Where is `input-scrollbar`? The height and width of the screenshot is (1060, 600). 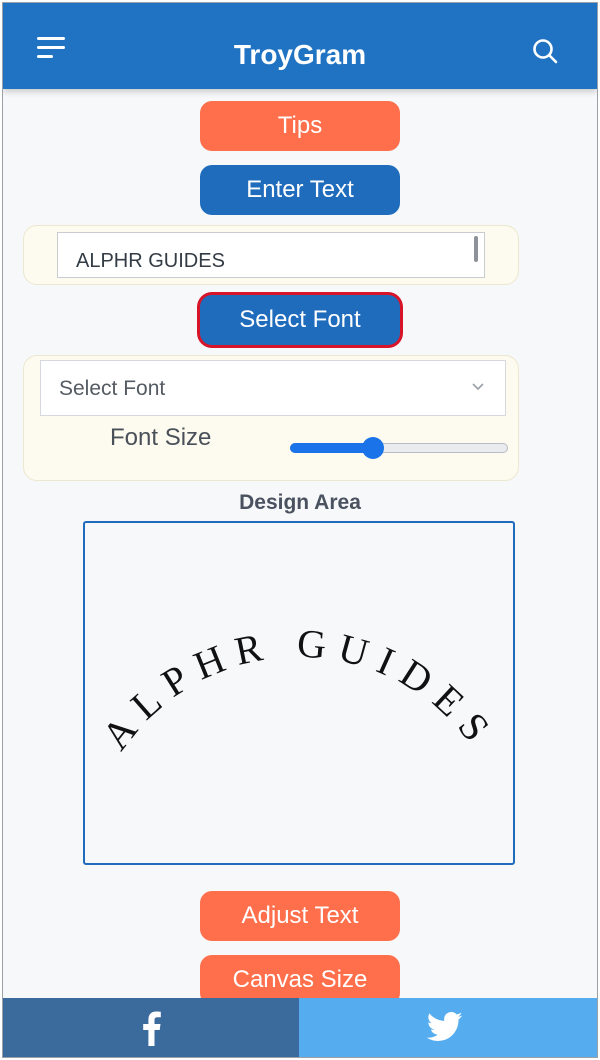 input-scrollbar is located at coordinates (476, 249).